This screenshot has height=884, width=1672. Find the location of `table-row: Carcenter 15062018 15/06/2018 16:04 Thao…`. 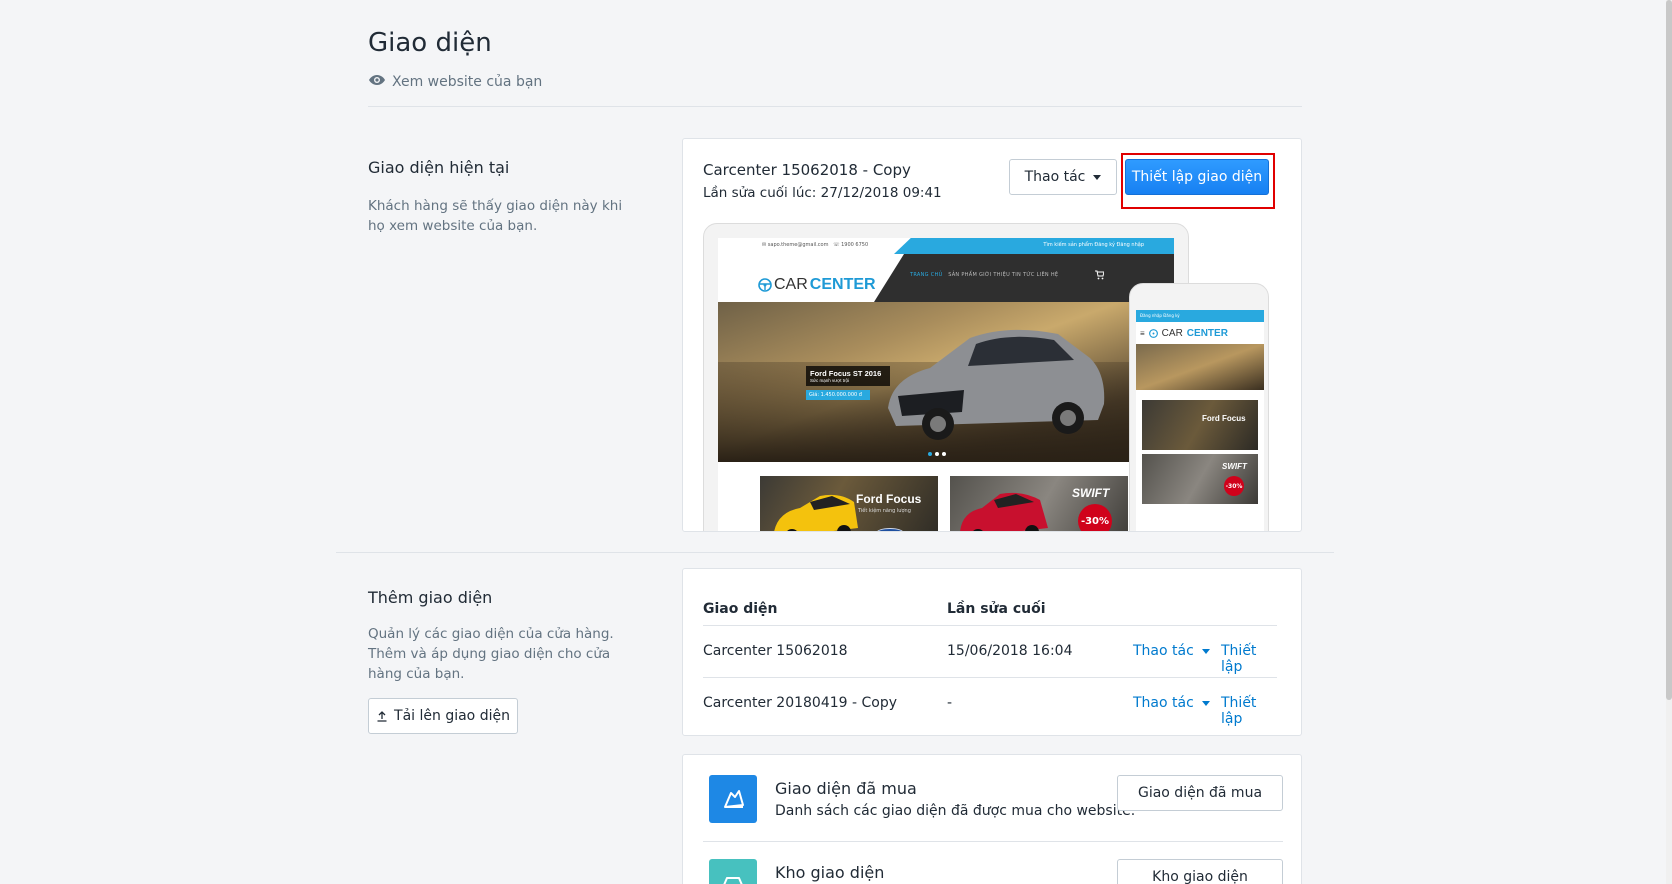

table-row: Carcenter 15062018 15/06/2018 16:04 Thao… is located at coordinates (990, 650).